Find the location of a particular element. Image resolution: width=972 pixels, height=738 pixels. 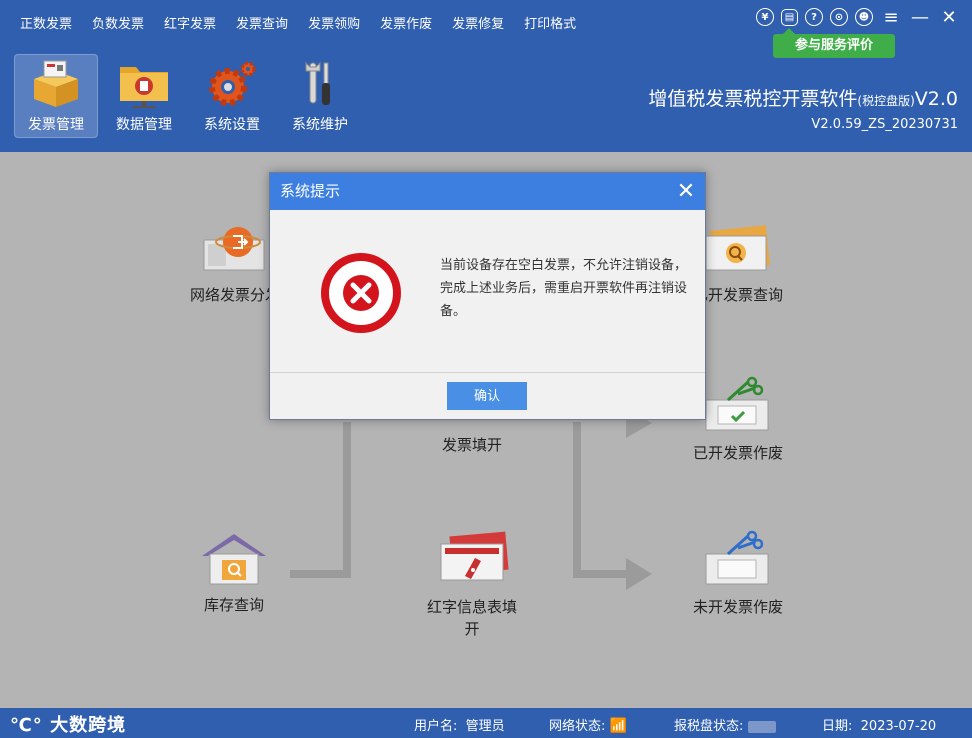

dialog-body: 当前设备存在空白发票，不允许注销设备，完成上述业务后，需重启开票软件再注销设备。 is located at coordinates (487, 291).